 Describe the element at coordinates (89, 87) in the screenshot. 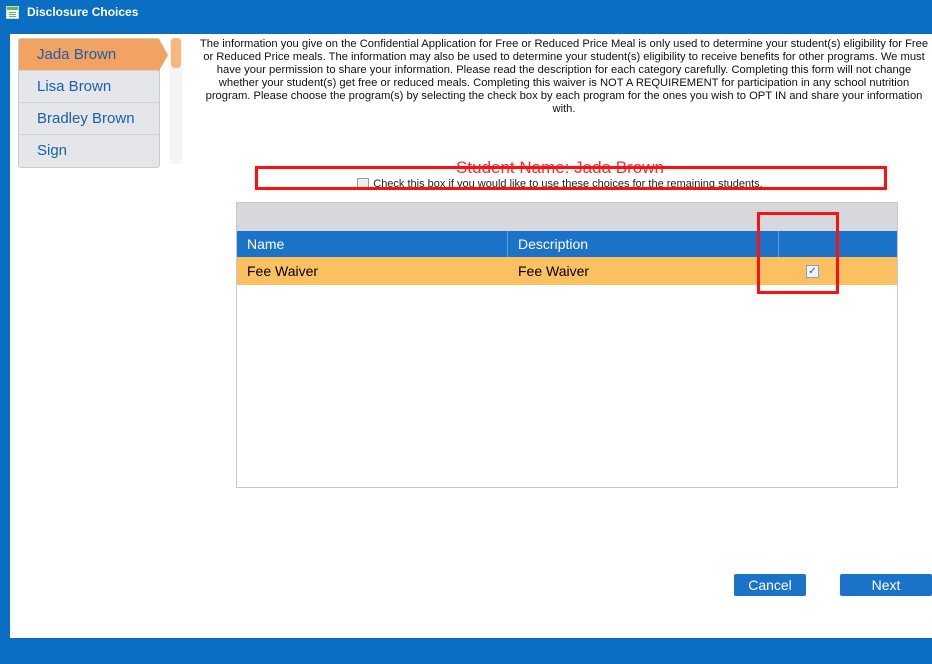

I see `sidebar-item-lisa-brown: Lisa Brown` at that location.